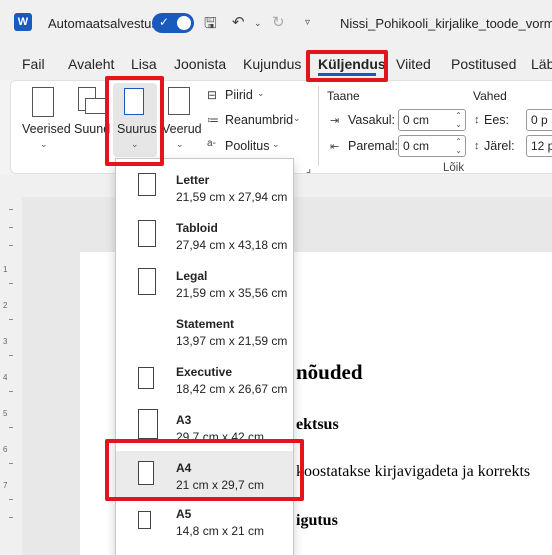 The width and height of the screenshot is (552, 555). What do you see at coordinates (5, 305) in the screenshot?
I see `ruler-number: 2` at bounding box center [5, 305].